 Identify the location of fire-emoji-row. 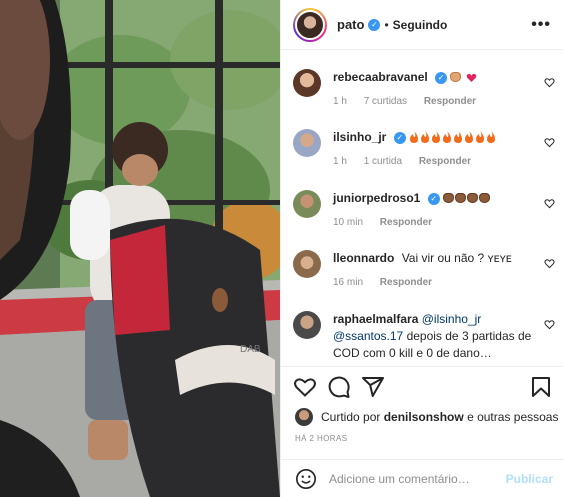
(453, 137).